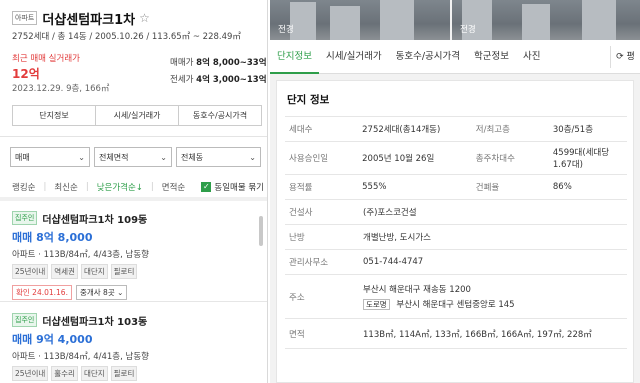  Describe the element at coordinates (218, 157) in the screenshot. I see `building-select: 전체동 ⌄` at that location.